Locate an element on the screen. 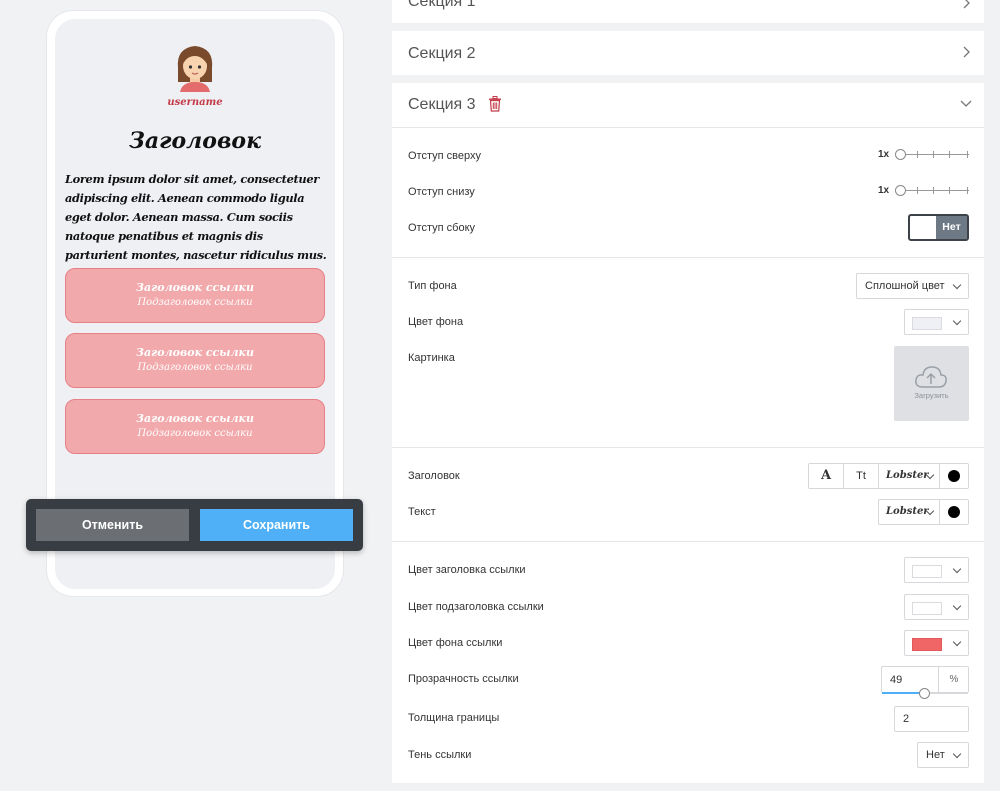 The width and height of the screenshot is (1000, 791). trash-icon is located at coordinates (495, 104).